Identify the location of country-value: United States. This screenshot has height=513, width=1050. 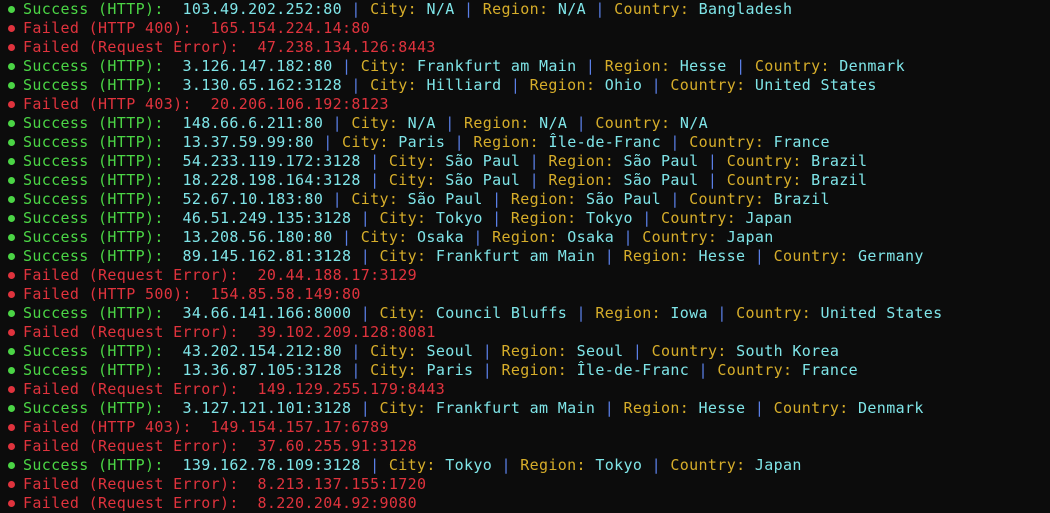
(815, 85).